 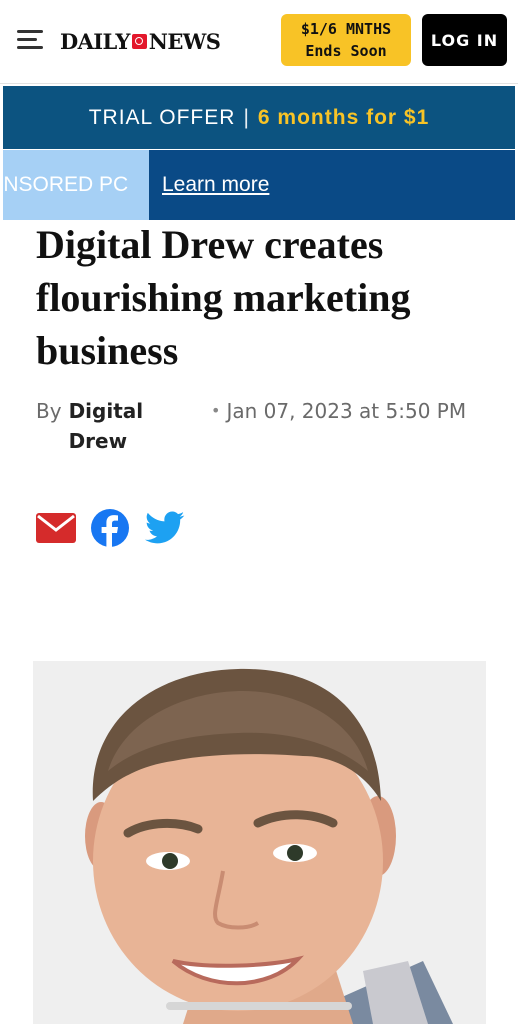 What do you see at coordinates (346, 40) in the screenshot?
I see `subscribe-promo-button: $1/6 MNTHS Ends Soon` at bounding box center [346, 40].